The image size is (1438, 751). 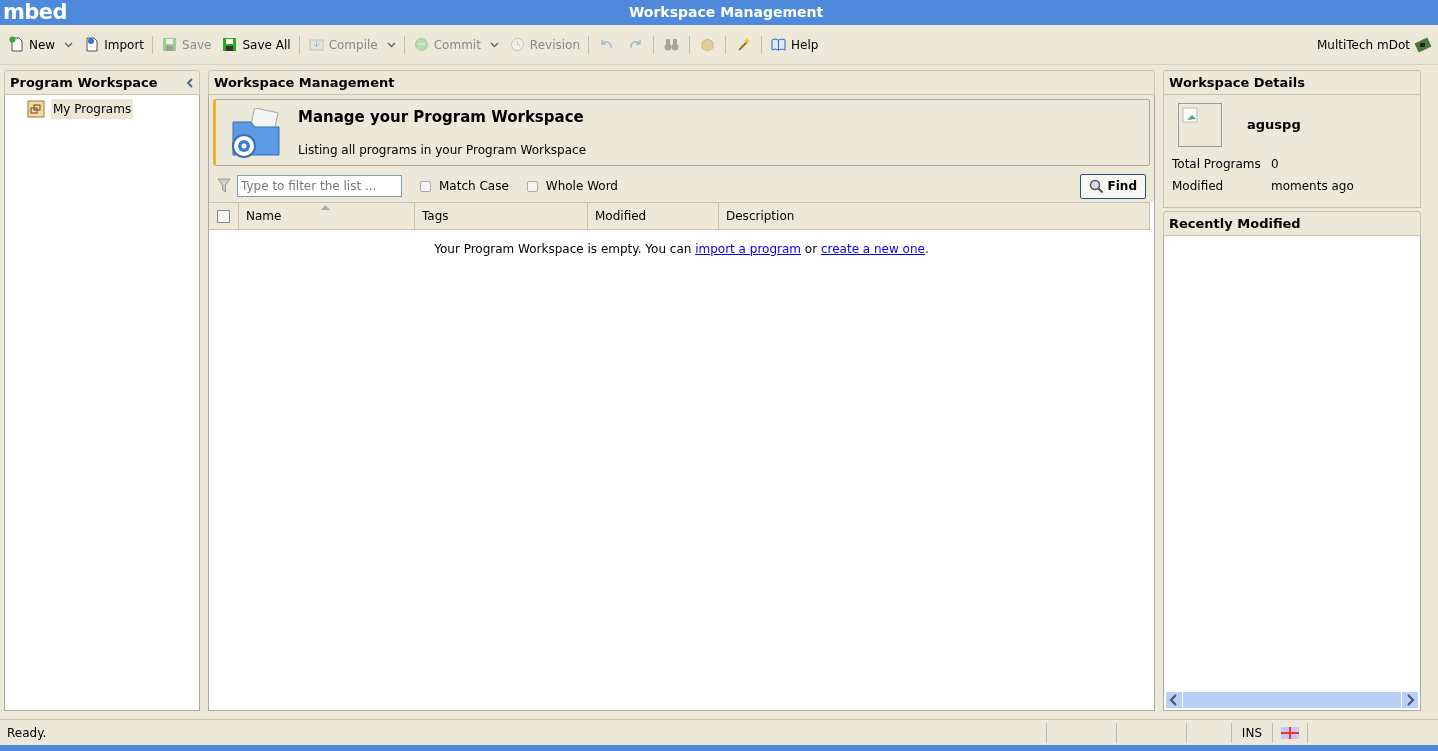 I want to click on window-title: Workspace Management, so click(x=726, y=12).